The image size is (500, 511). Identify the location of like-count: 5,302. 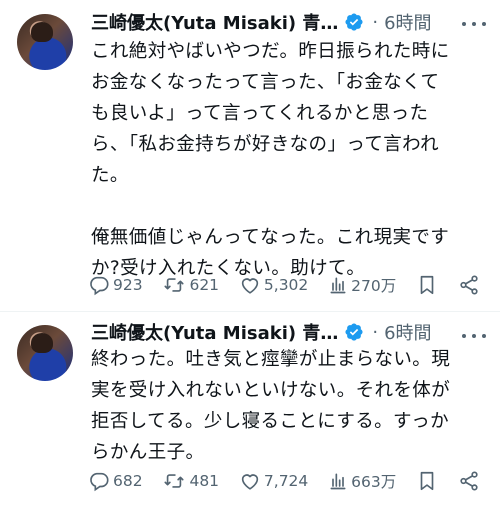
(286, 285).